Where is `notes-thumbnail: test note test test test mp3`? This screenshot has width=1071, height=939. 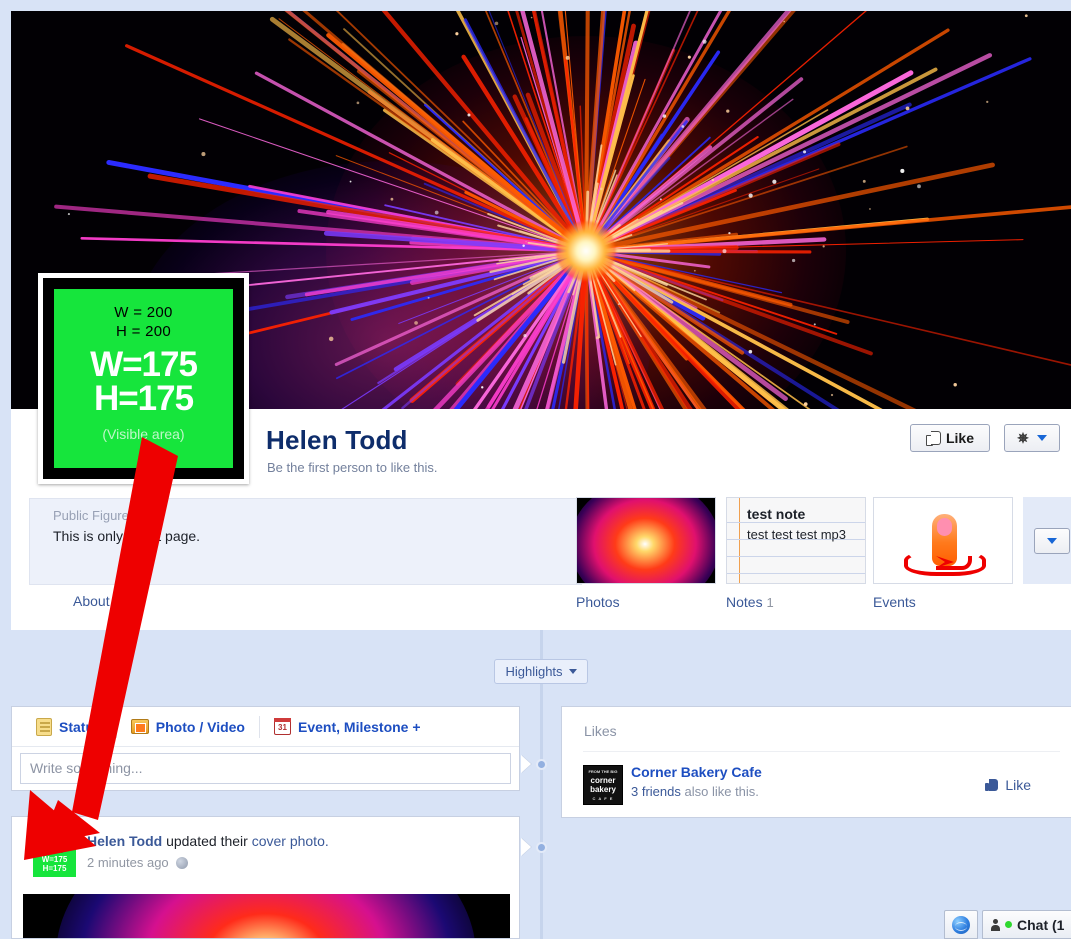 notes-thumbnail: test note test test test mp3 is located at coordinates (796, 540).